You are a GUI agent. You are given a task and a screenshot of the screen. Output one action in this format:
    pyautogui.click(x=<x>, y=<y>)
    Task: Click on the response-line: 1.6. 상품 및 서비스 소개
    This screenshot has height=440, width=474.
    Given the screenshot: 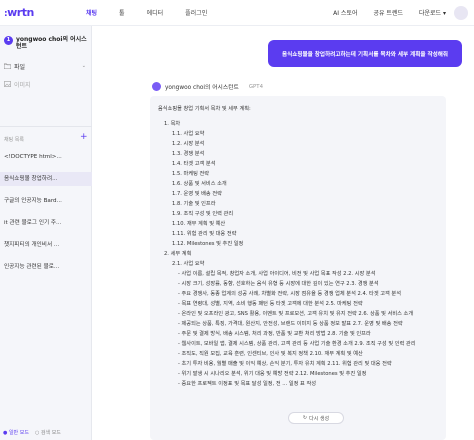 What is the action you would take?
    pyautogui.click(x=199, y=184)
    